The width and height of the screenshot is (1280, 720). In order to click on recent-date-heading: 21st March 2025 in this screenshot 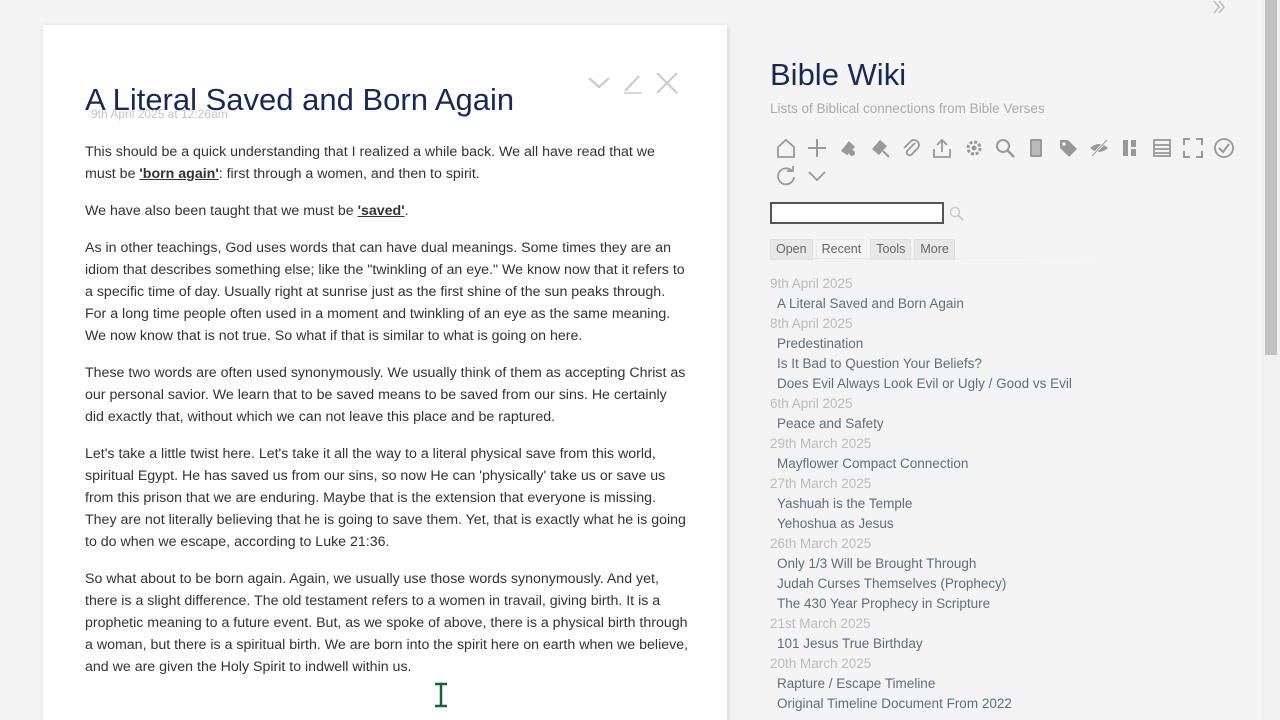, I will do `click(820, 623)`.